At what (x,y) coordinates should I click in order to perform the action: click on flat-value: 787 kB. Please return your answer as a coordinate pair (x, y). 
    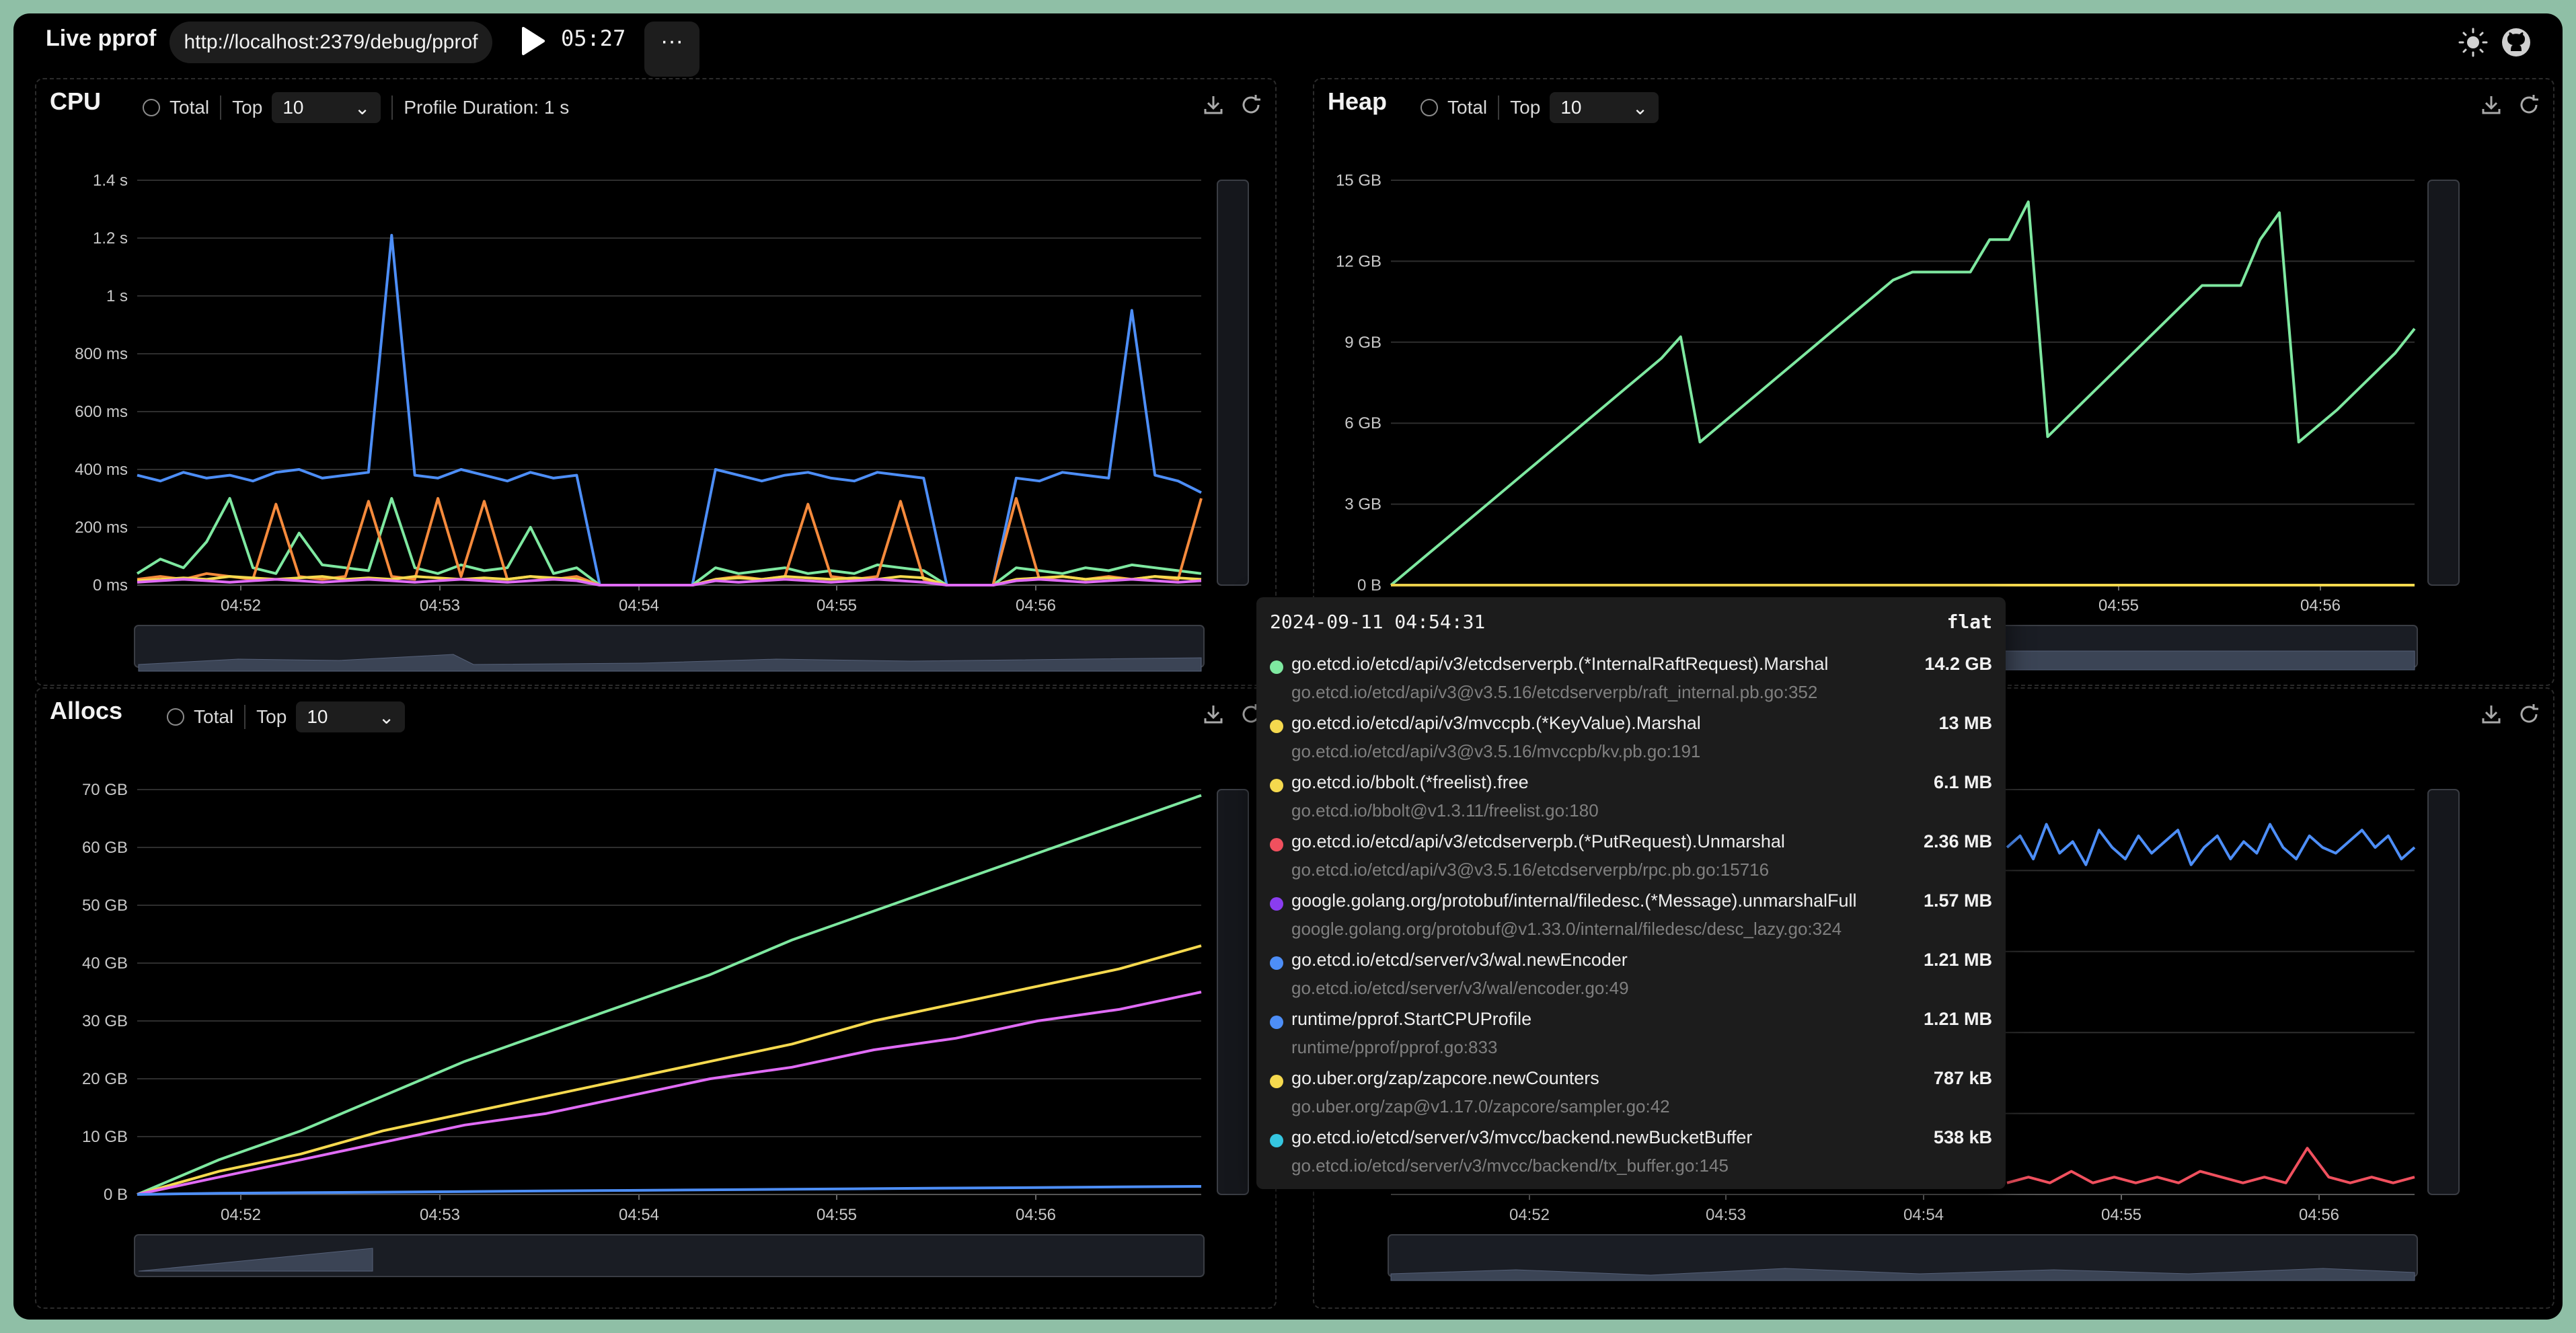
    Looking at the image, I should click on (1962, 1078).